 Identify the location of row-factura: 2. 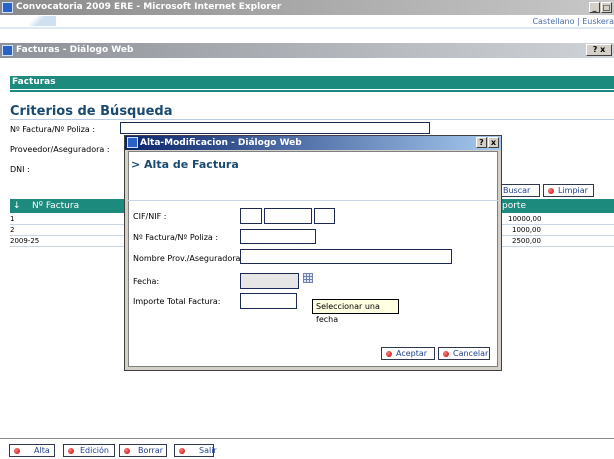
(12, 230).